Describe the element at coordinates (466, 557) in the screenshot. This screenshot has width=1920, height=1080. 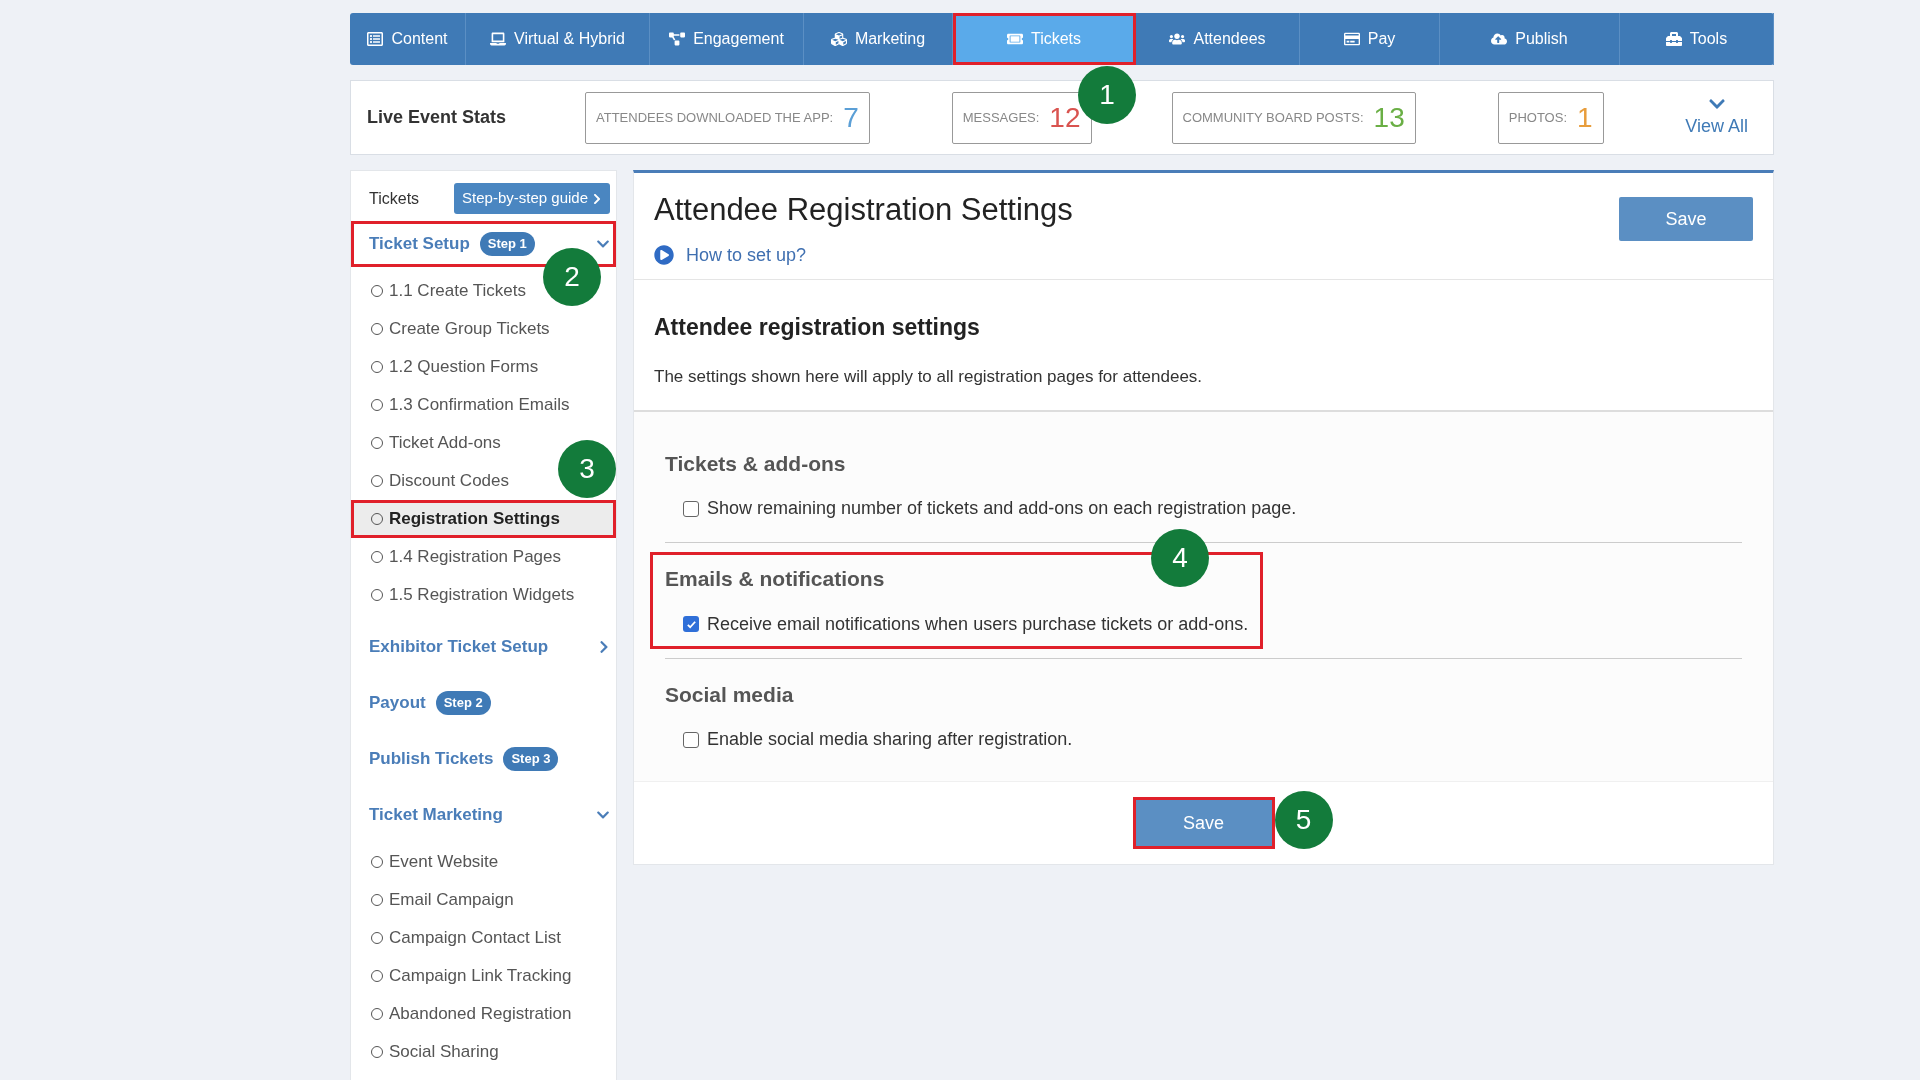
I see `sidebar-item: 1.4 Registration Pages` at that location.